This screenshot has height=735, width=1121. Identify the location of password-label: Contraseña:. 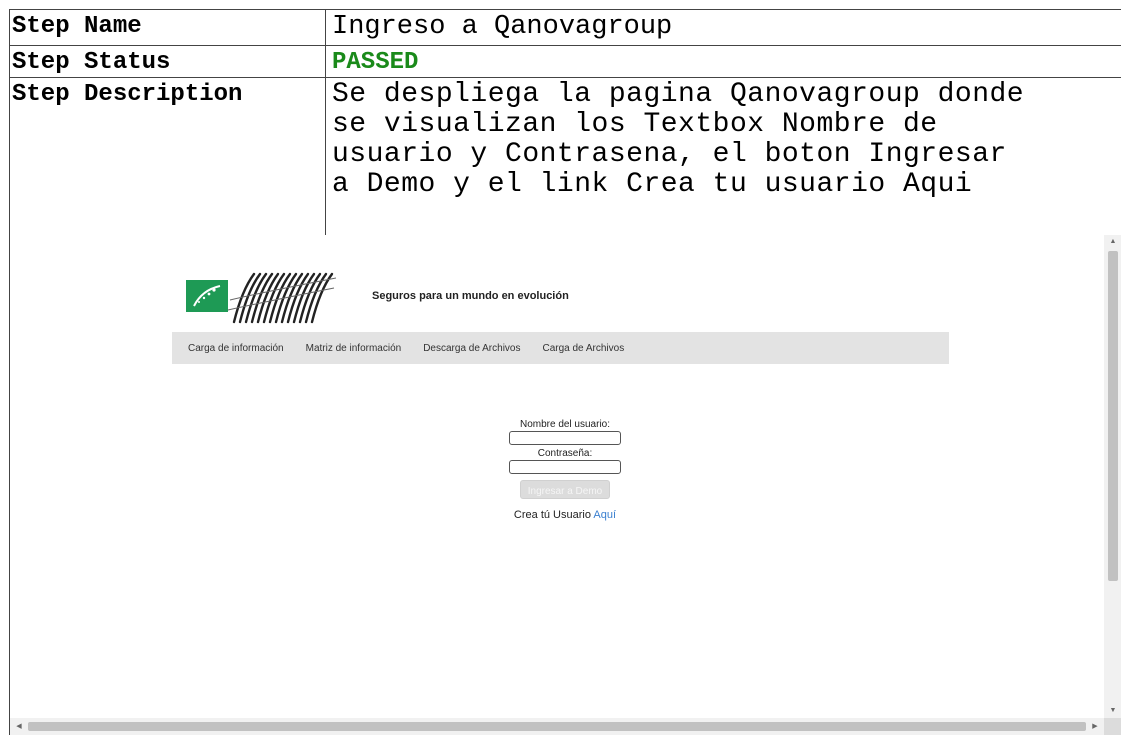
(565, 453).